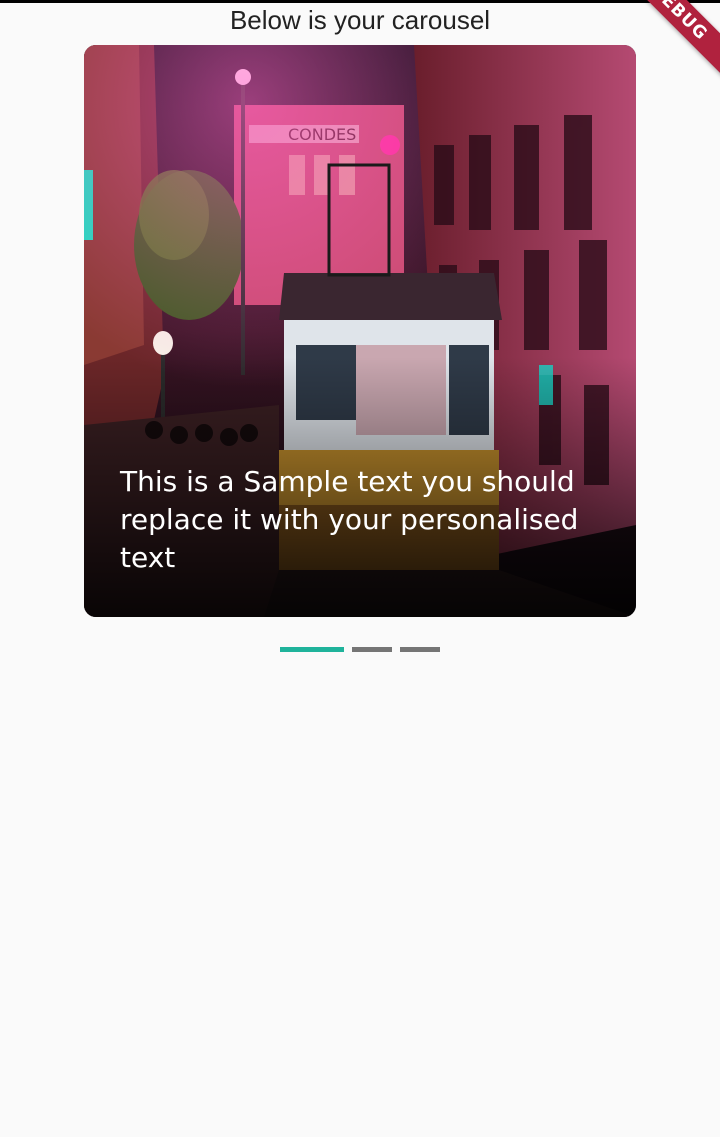 The height and width of the screenshot is (1137, 720). I want to click on page-title: Below is your carousel, so click(360, 20).